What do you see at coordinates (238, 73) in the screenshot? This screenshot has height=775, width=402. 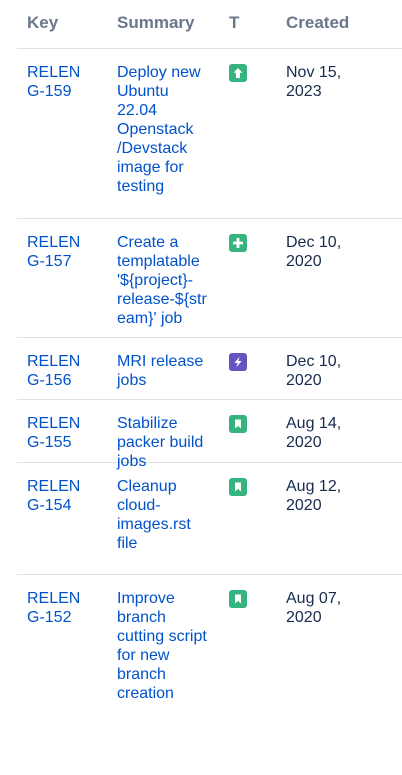 I see `improvement-icon` at bounding box center [238, 73].